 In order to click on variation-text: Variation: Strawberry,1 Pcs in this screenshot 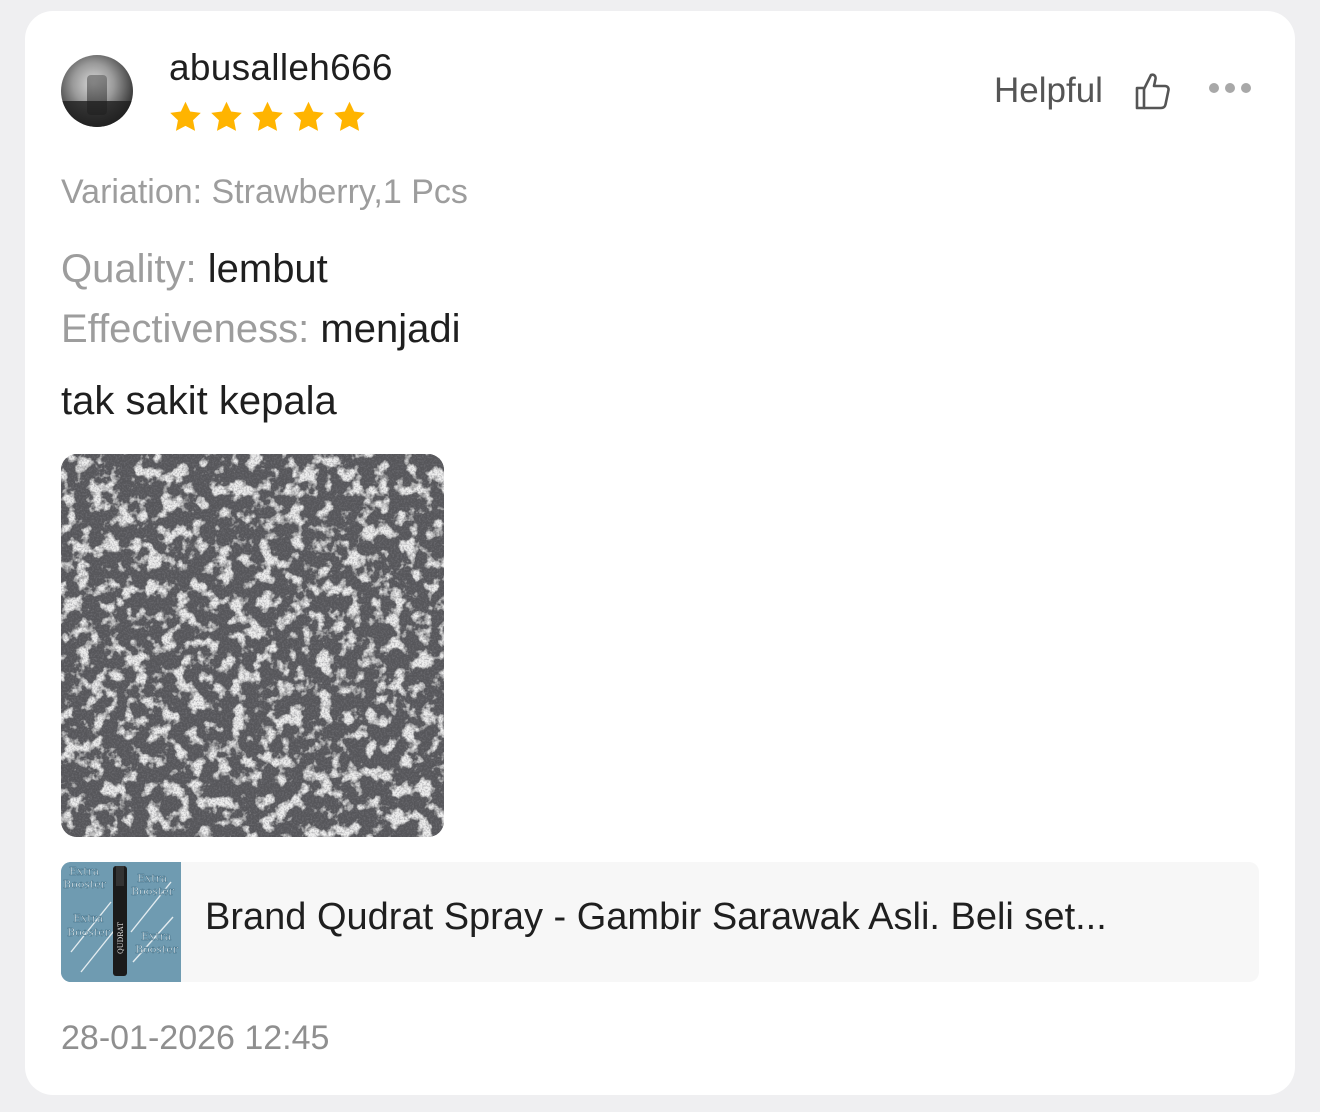, I will do `click(264, 192)`.